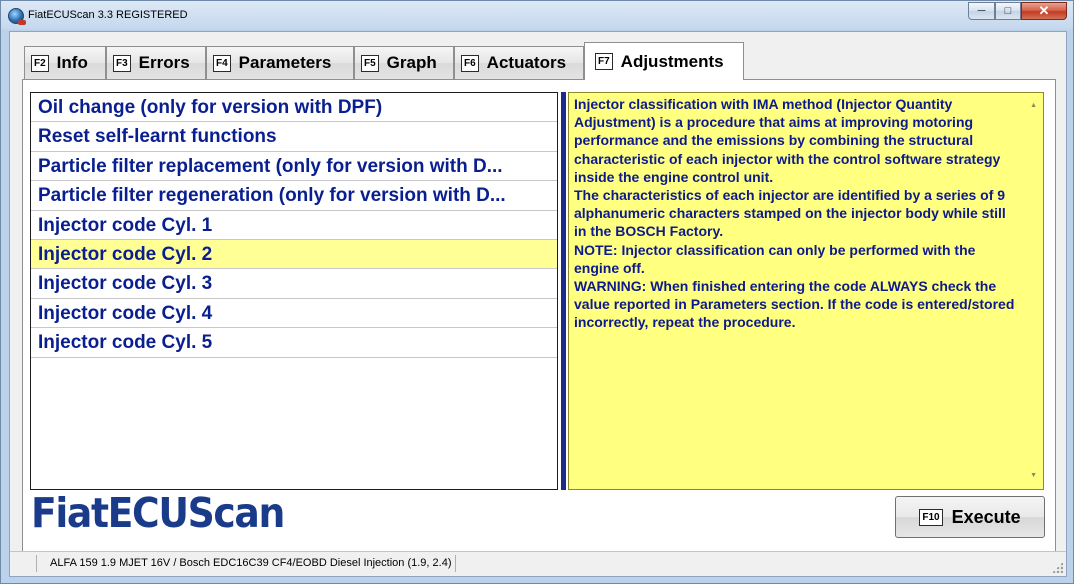  Describe the element at coordinates (931, 517) in the screenshot. I see `execute-hotkey: F10` at that location.